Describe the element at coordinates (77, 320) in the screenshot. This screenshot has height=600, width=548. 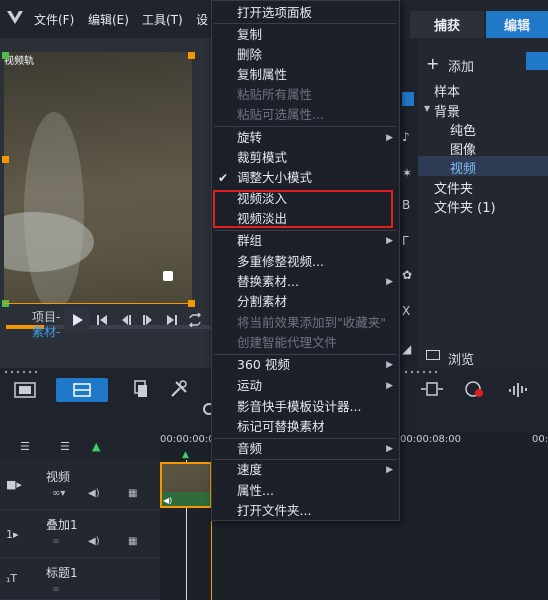
I see `play-button` at that location.